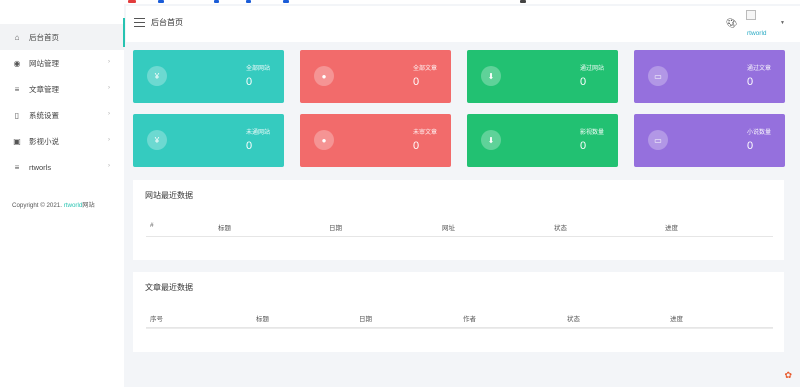 The height and width of the screenshot is (387, 800). What do you see at coordinates (459, 319) in the screenshot?
I see `table-header: 序号 标题 日期 作者 状态 进度` at bounding box center [459, 319].